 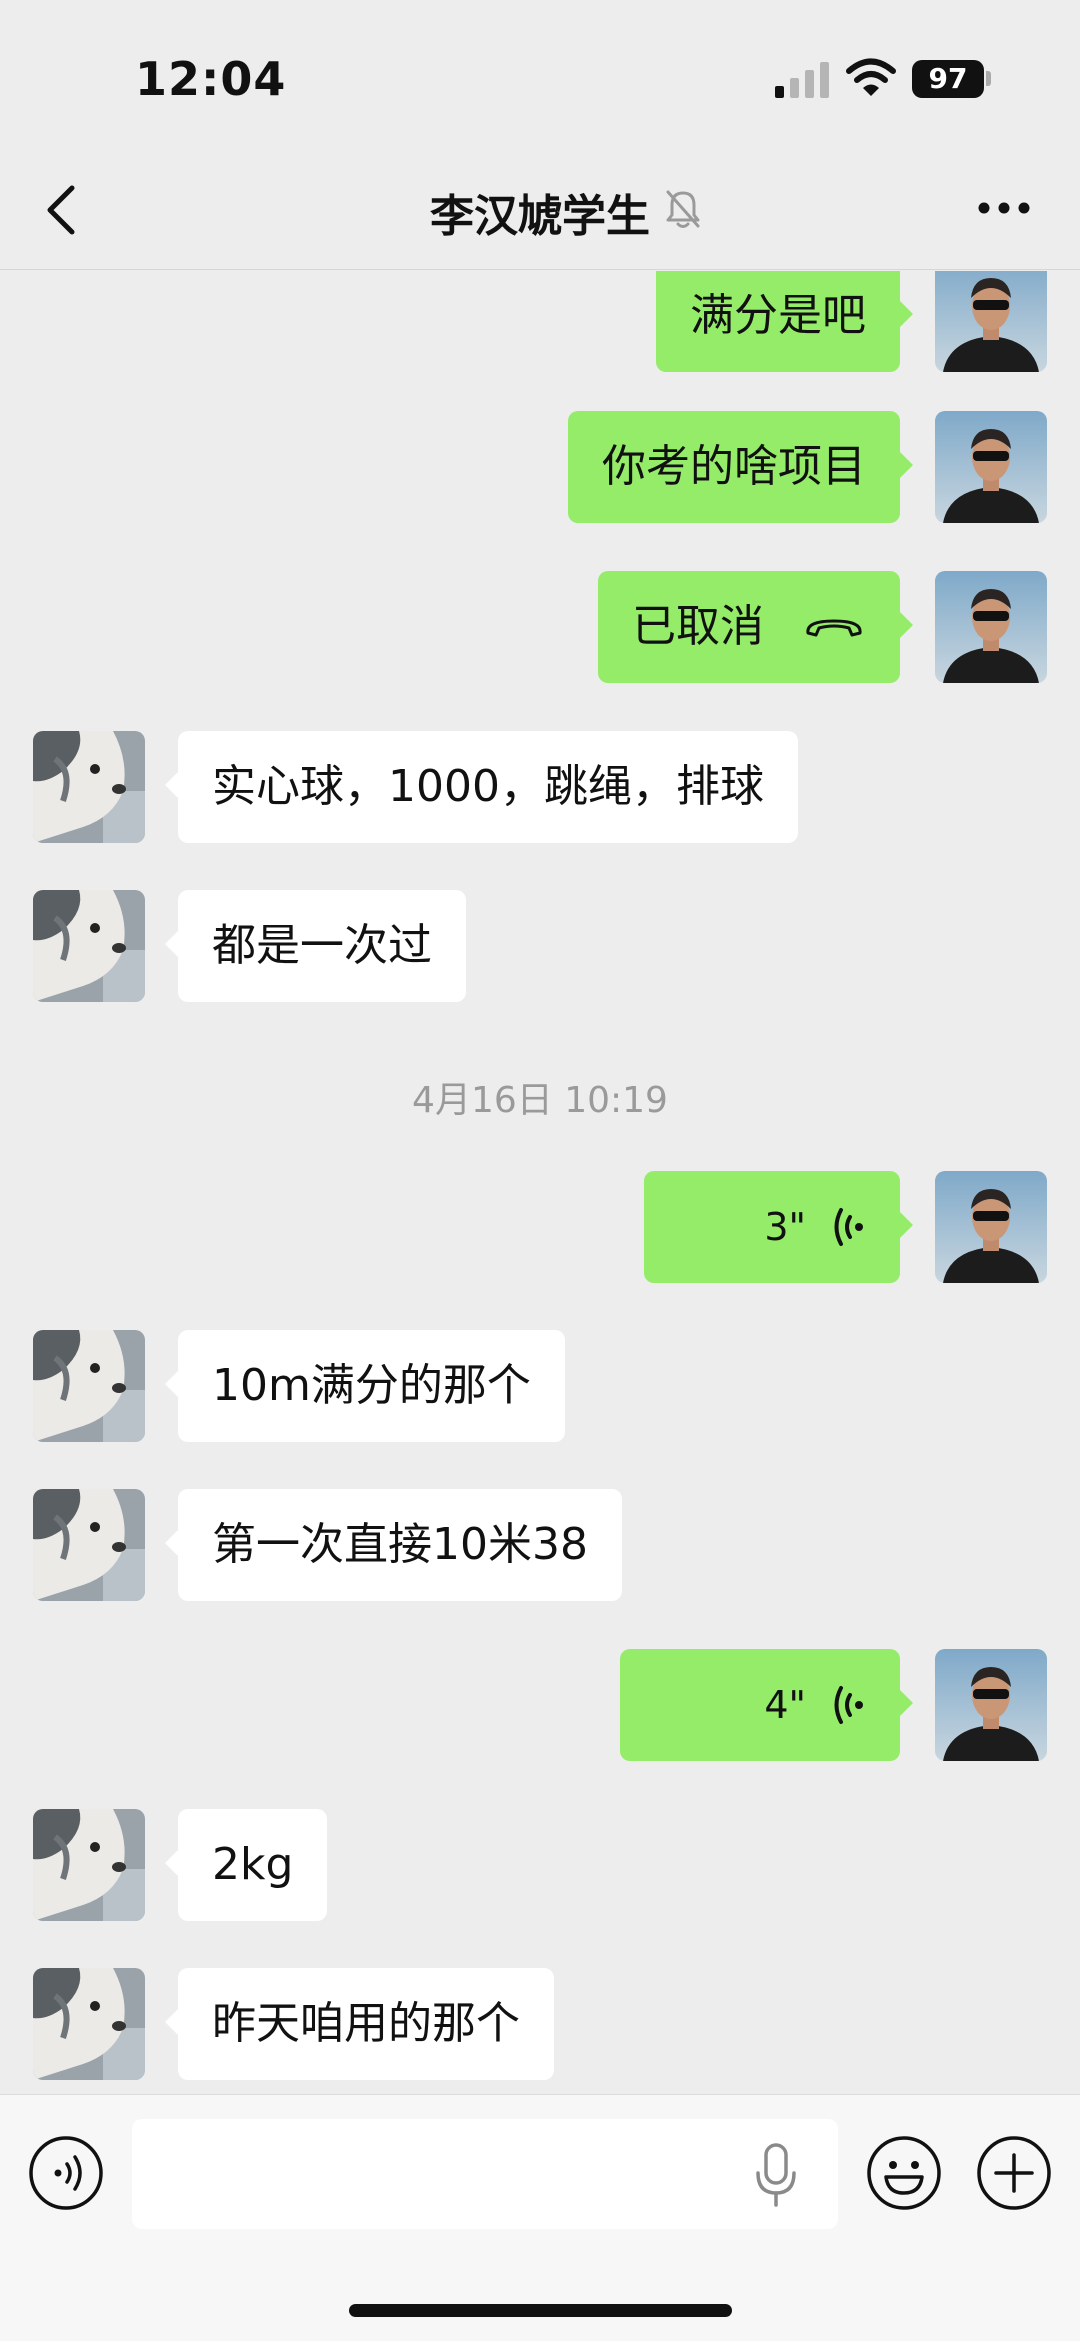 I want to click on message-row: 已取消, so click(x=540, y=629).